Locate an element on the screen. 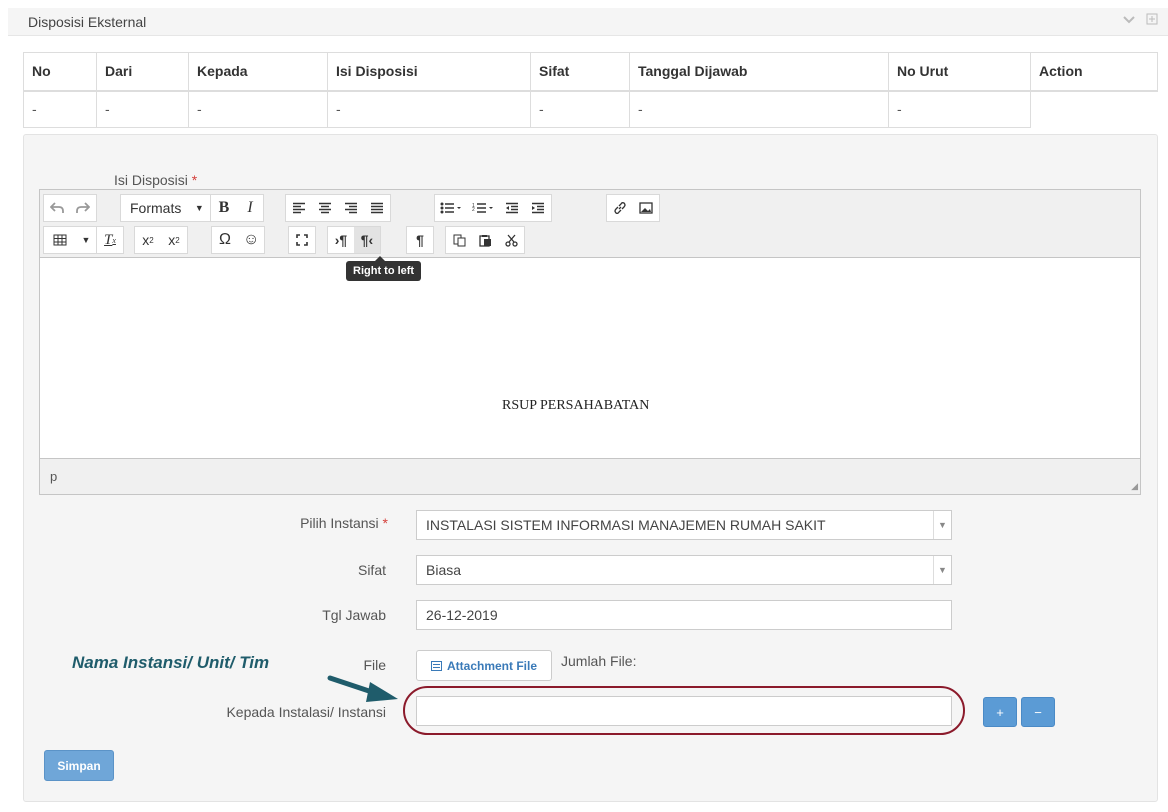  superscript-icon: x2 is located at coordinates (174, 240).